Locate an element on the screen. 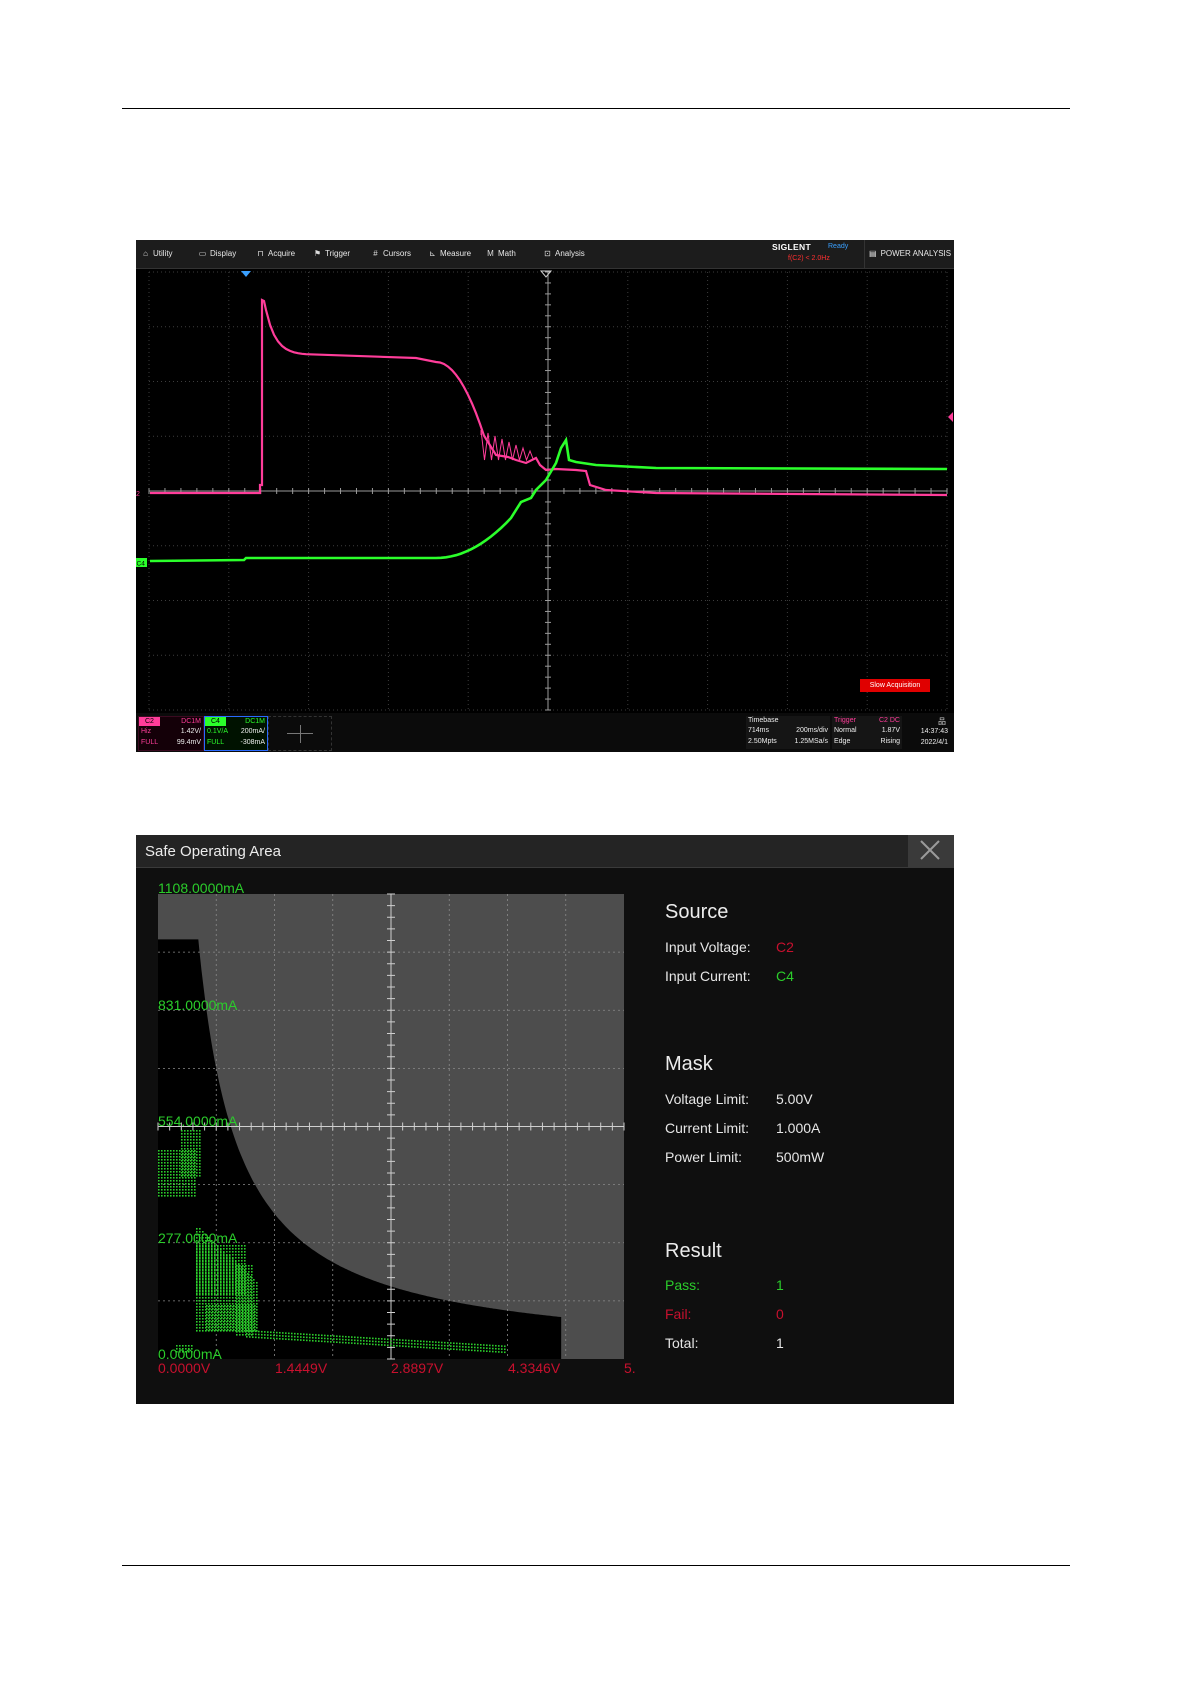 Image resolution: width=1192 pixels, height=1685 pixels. menu-label: Measure is located at coordinates (456, 253).